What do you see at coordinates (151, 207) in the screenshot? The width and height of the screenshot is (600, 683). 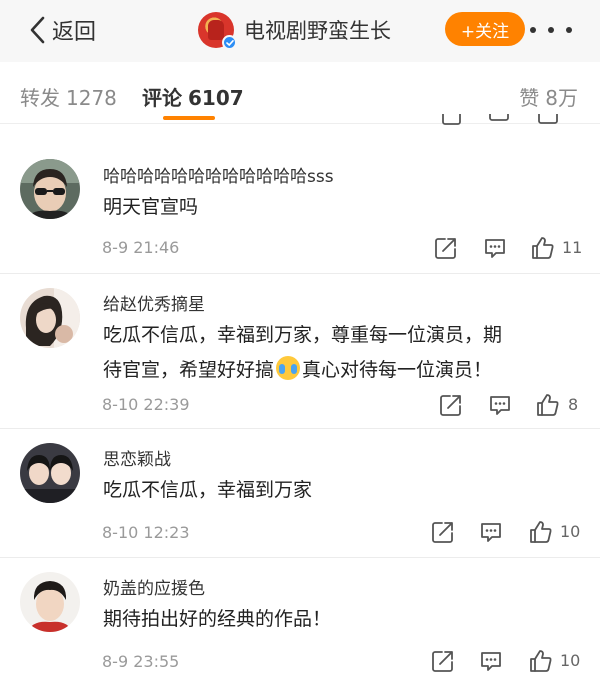 I see `comment-text: 明天官宣吗` at bounding box center [151, 207].